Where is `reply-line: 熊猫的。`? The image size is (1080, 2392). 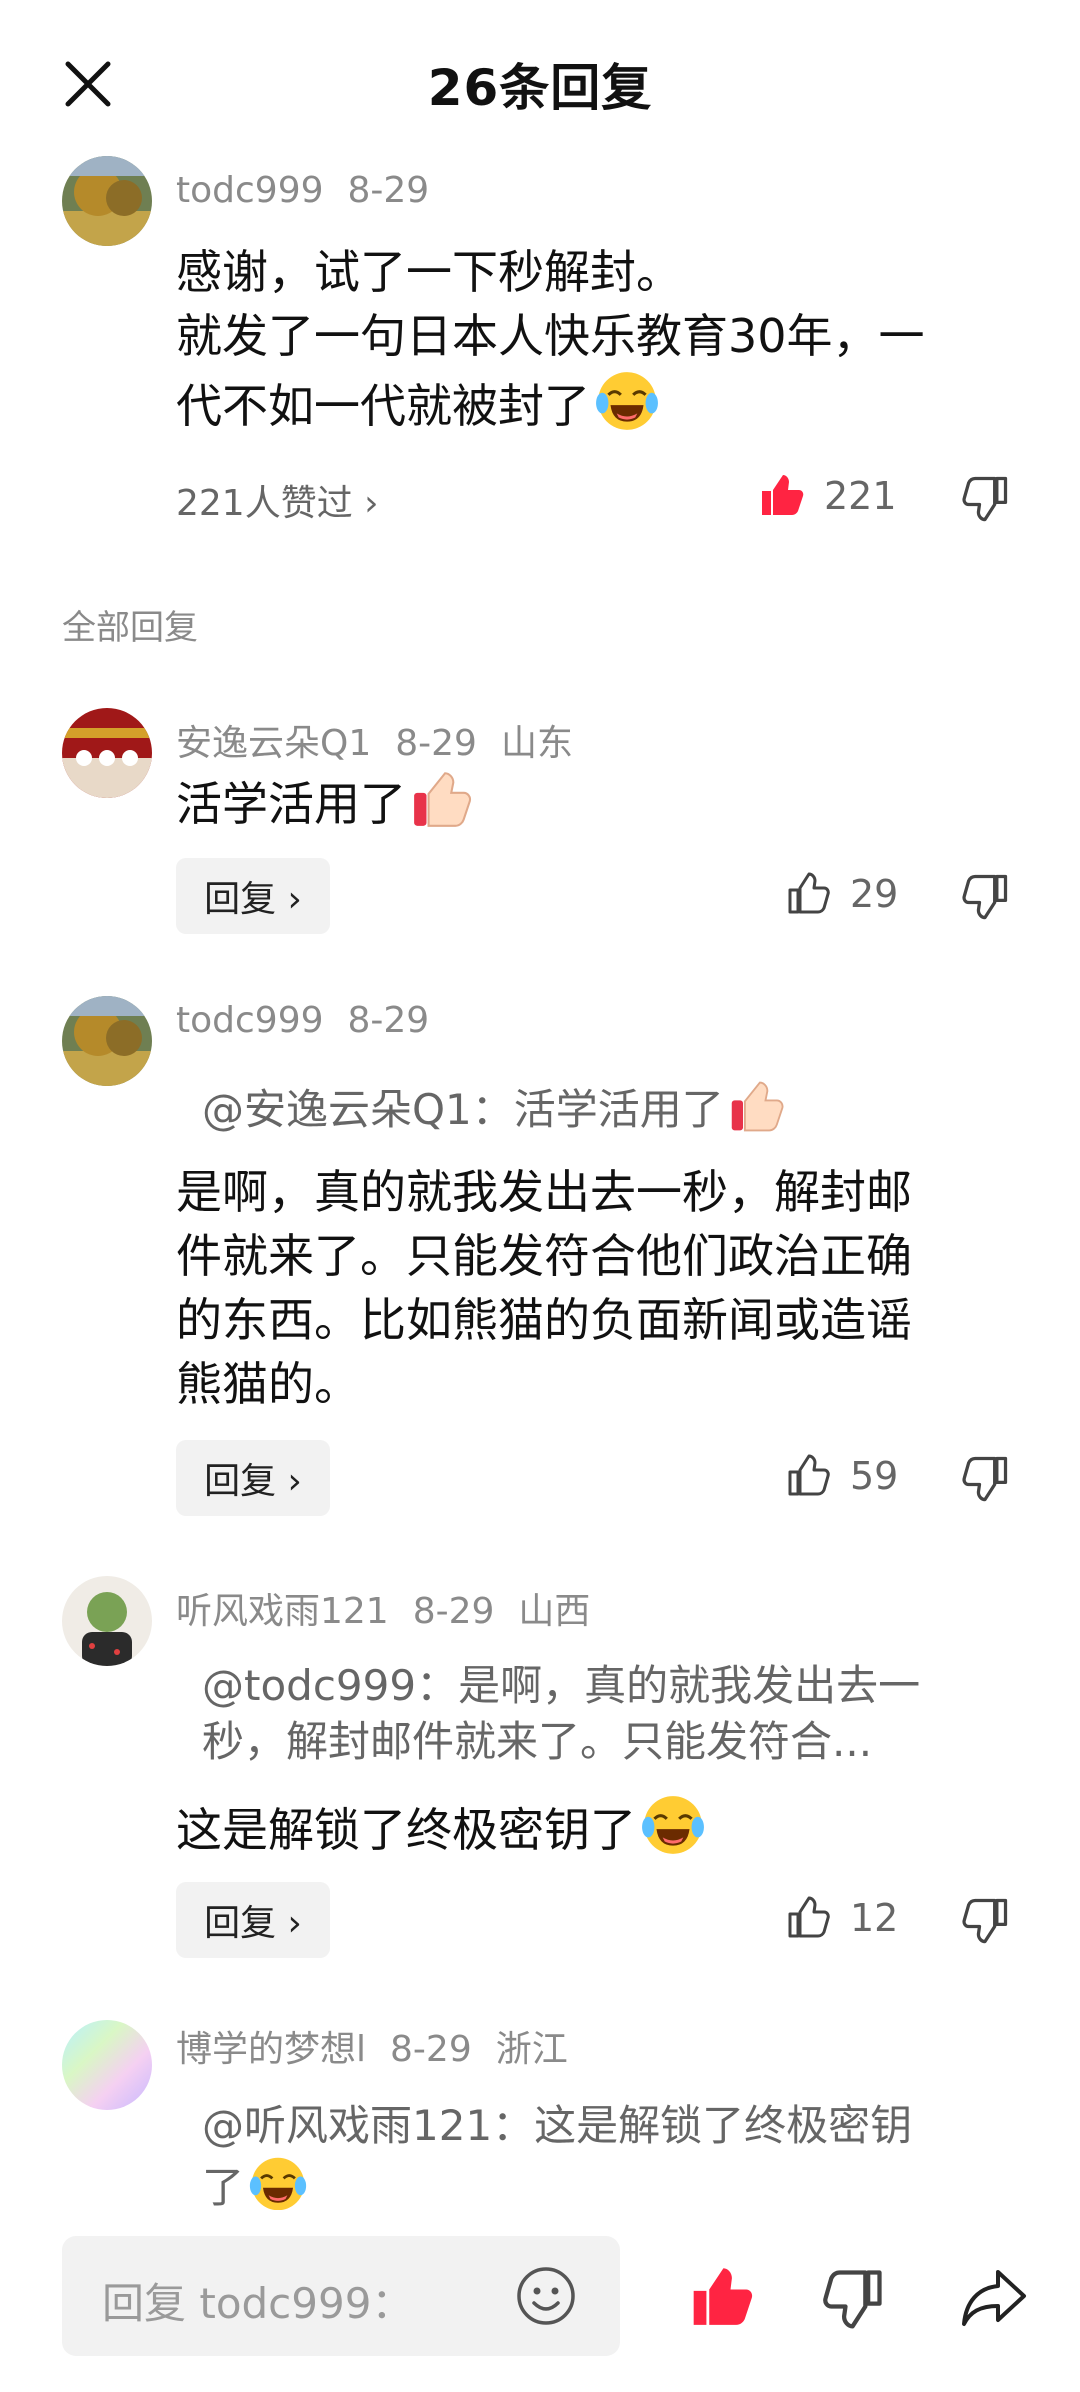
reply-line: 熊猫的。 is located at coordinates (268, 1384).